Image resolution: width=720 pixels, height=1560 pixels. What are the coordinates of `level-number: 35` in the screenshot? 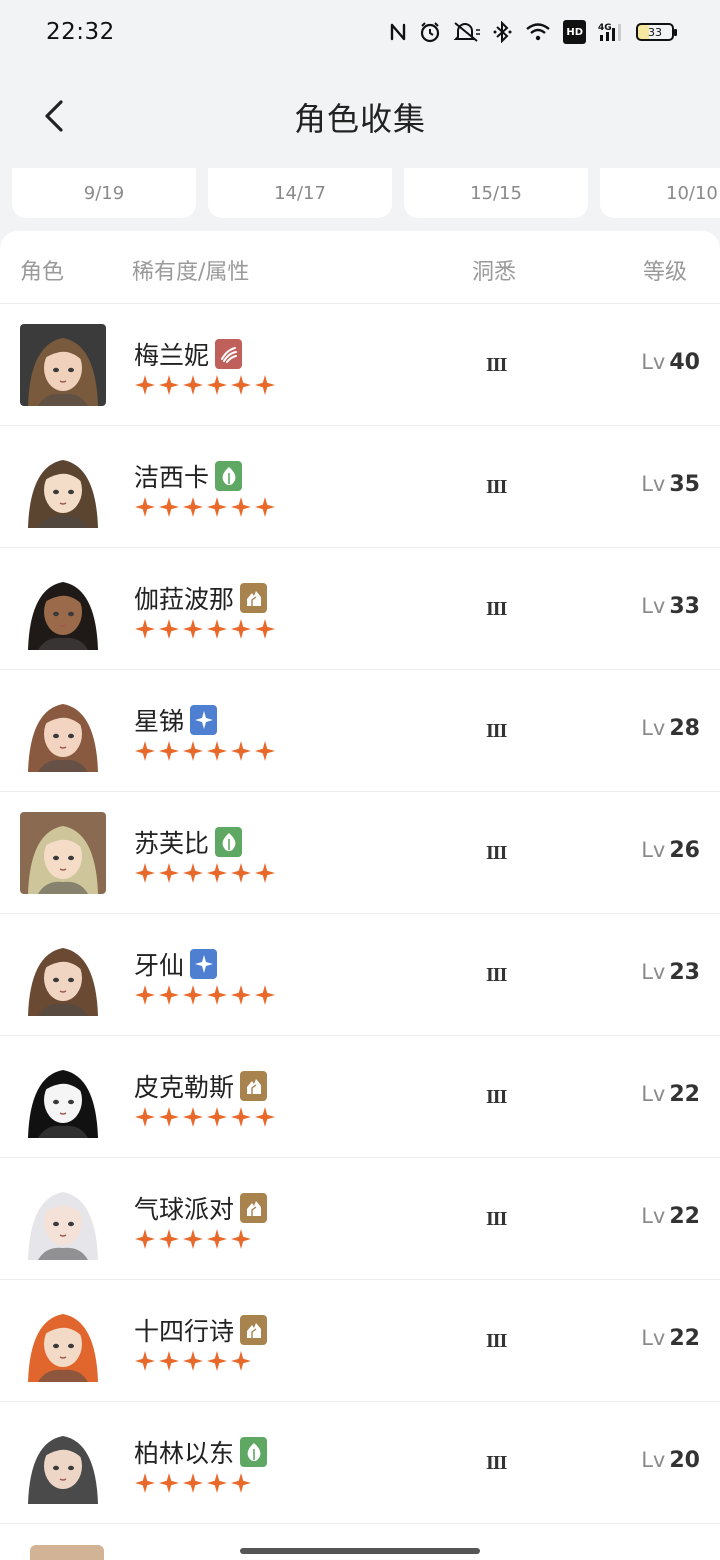 It's located at (684, 484).